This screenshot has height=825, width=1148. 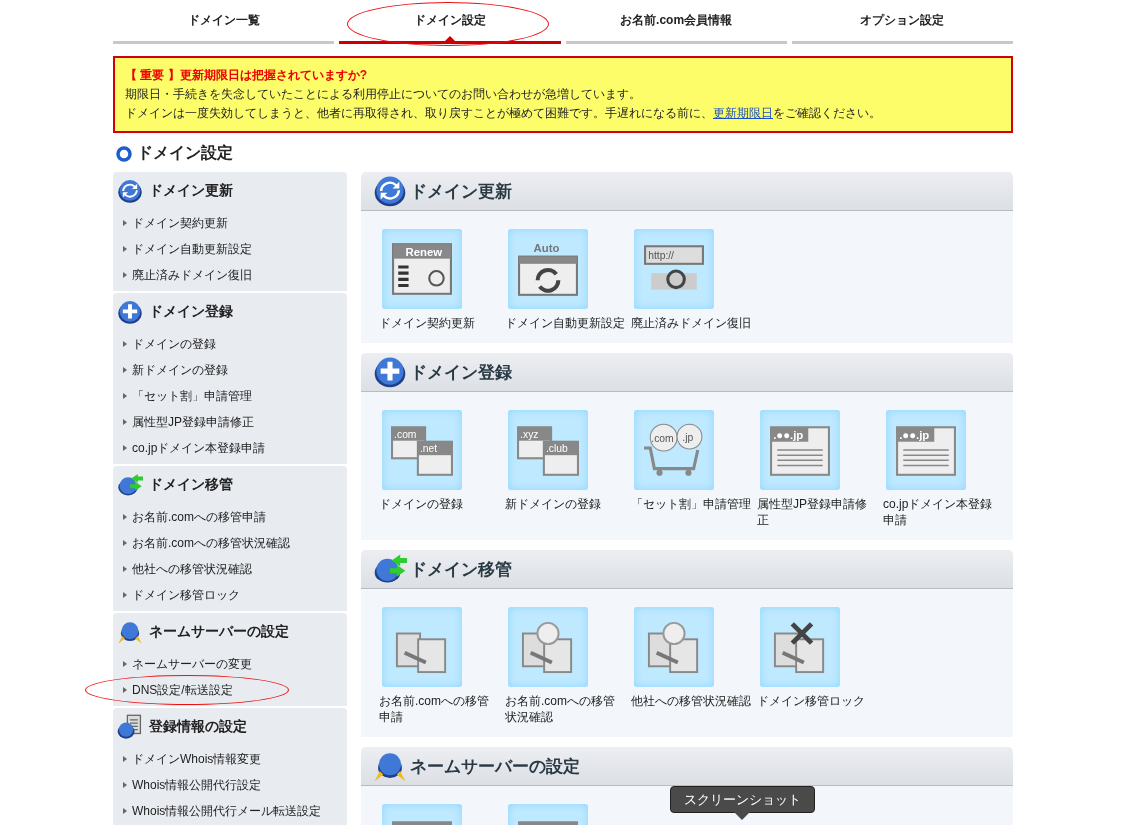 I want to click on menu-tile: .com .net ドメインの登録, so click(x=442, y=469).